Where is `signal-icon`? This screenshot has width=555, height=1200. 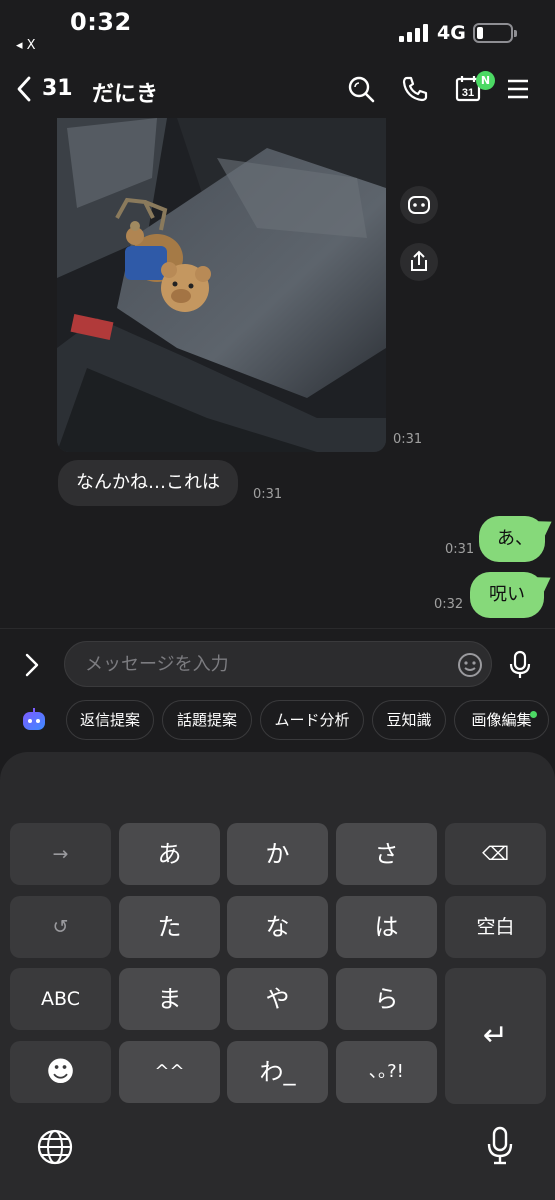
signal-icon is located at coordinates (414, 33).